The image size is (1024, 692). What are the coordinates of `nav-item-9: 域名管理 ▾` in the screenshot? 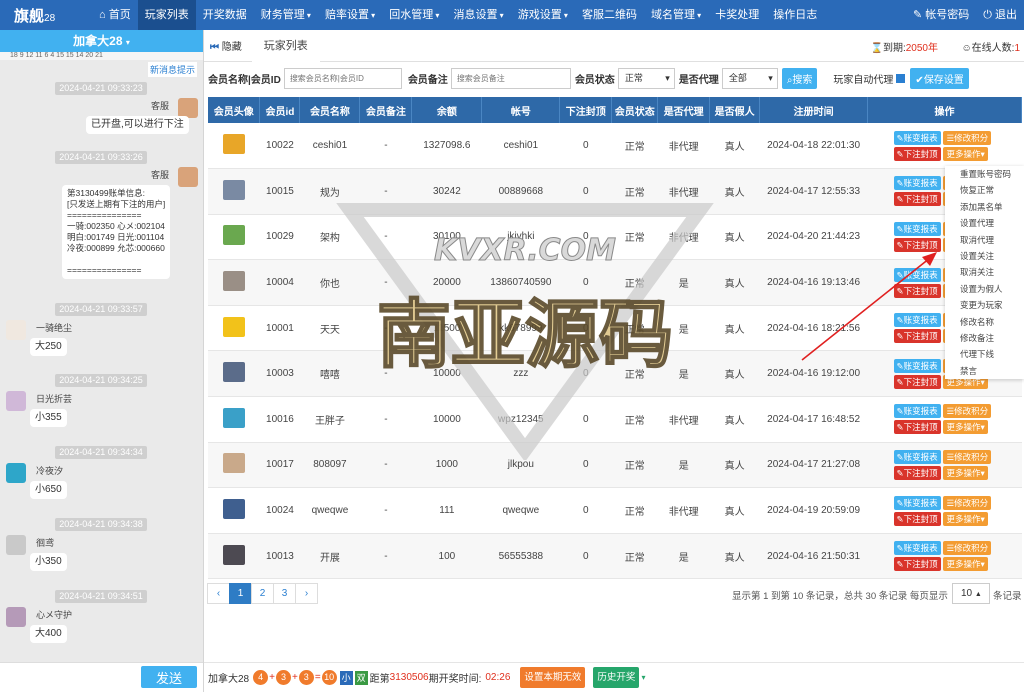 It's located at (676, 15).